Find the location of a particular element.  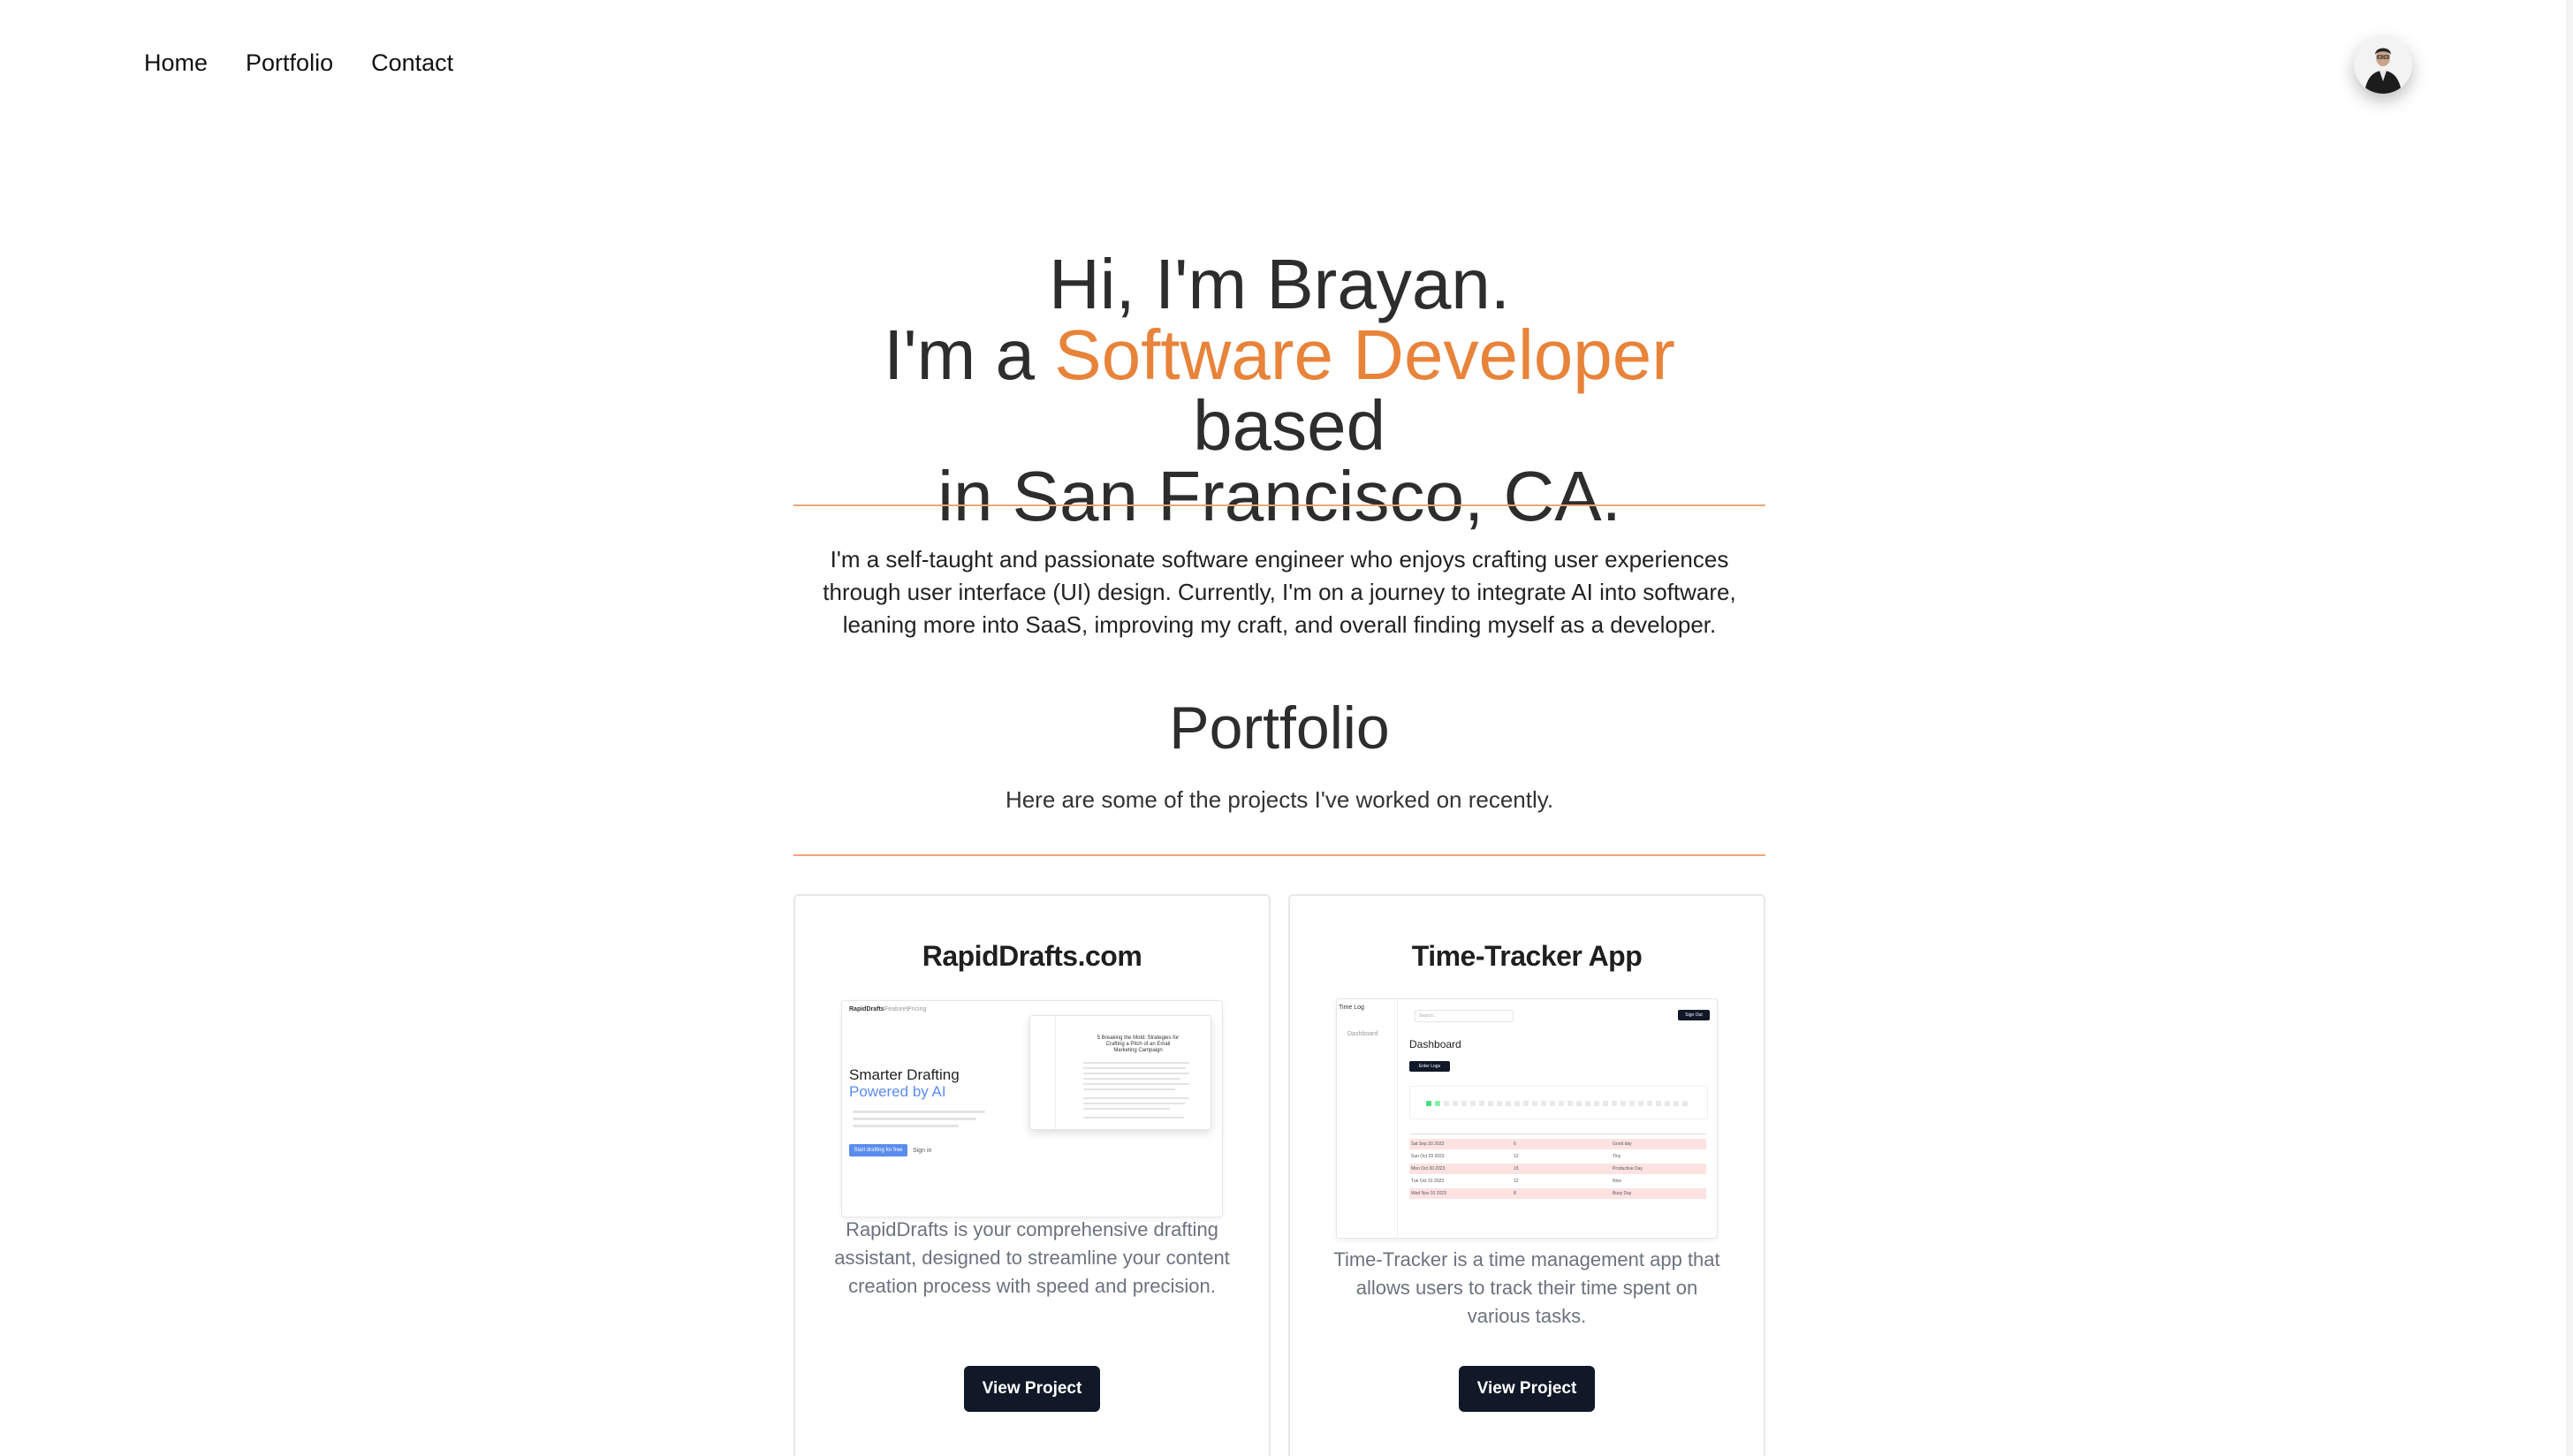

nav-portfolio-link: Portfolio is located at coordinates (289, 63).